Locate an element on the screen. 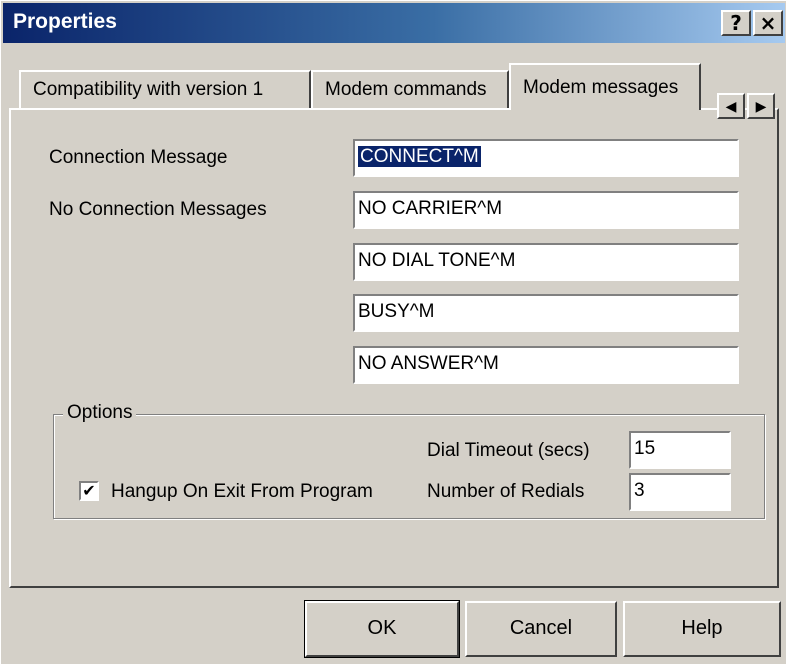 The image size is (786, 664). help-dialog-button: Help is located at coordinates (702, 629).